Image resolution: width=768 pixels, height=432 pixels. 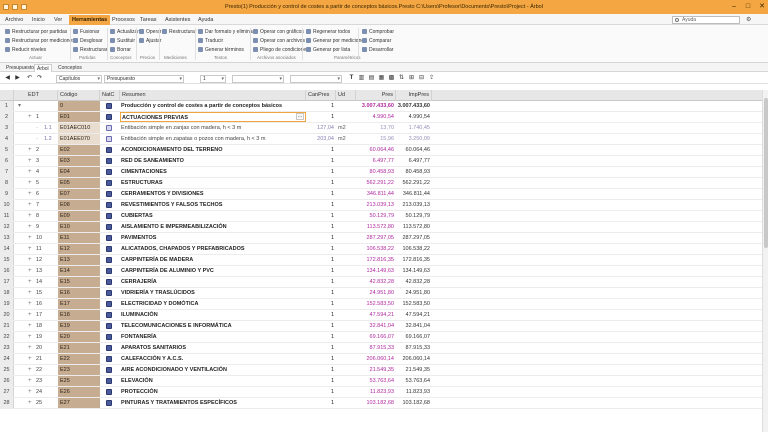 What do you see at coordinates (36, 348) in the screenshot?
I see `edt-cell: +20` at bounding box center [36, 348].